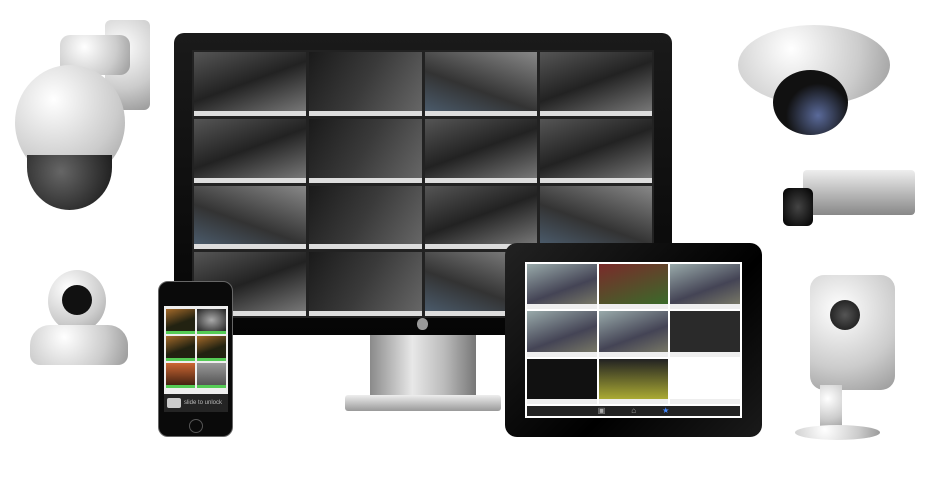  I want to click on bullet-camera, so click(849, 200).